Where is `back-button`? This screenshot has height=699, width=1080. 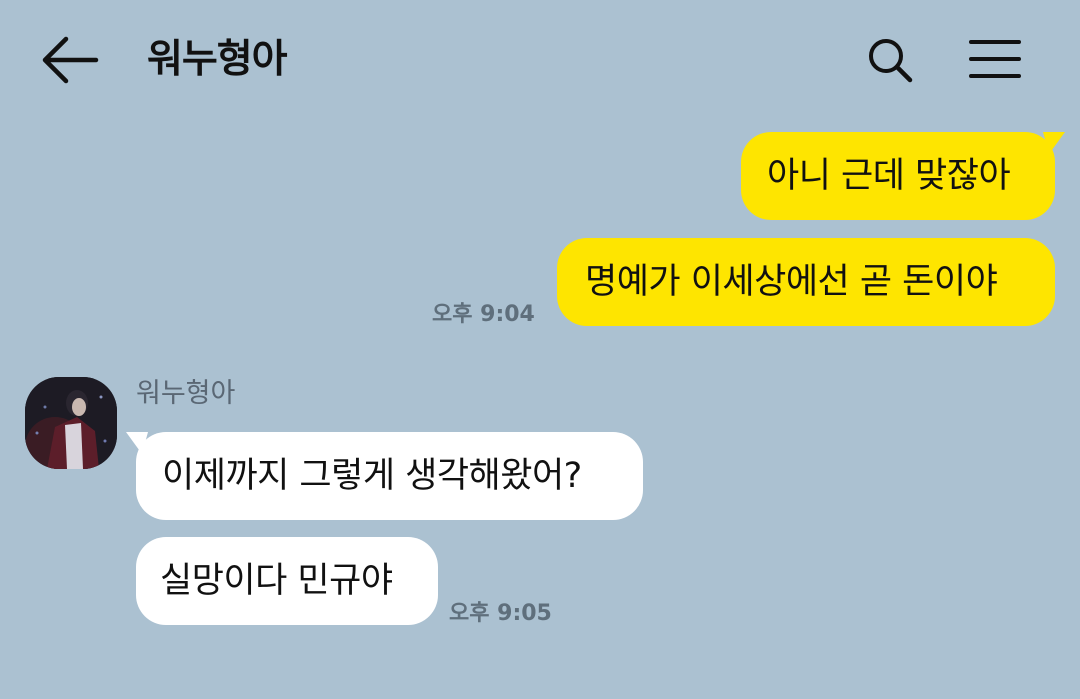 back-button is located at coordinates (70, 60).